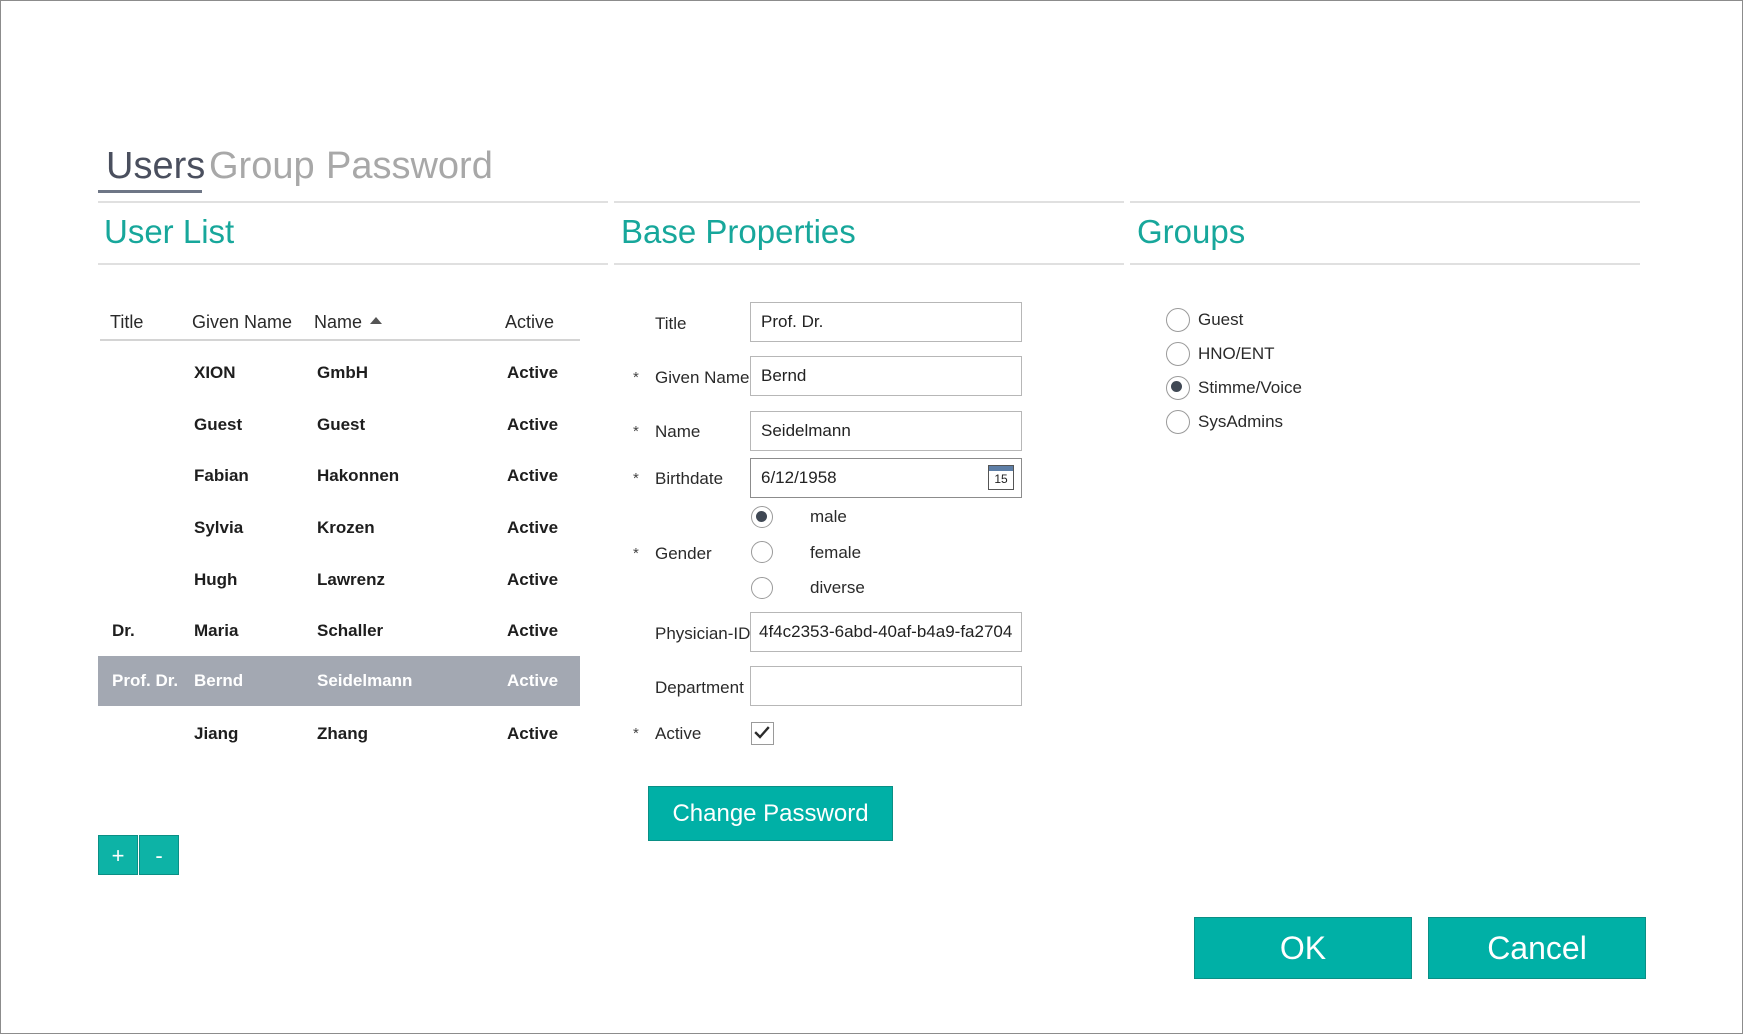 This screenshot has height=1034, width=1743. I want to click on table-row: Guest Guest Active, so click(339, 425).